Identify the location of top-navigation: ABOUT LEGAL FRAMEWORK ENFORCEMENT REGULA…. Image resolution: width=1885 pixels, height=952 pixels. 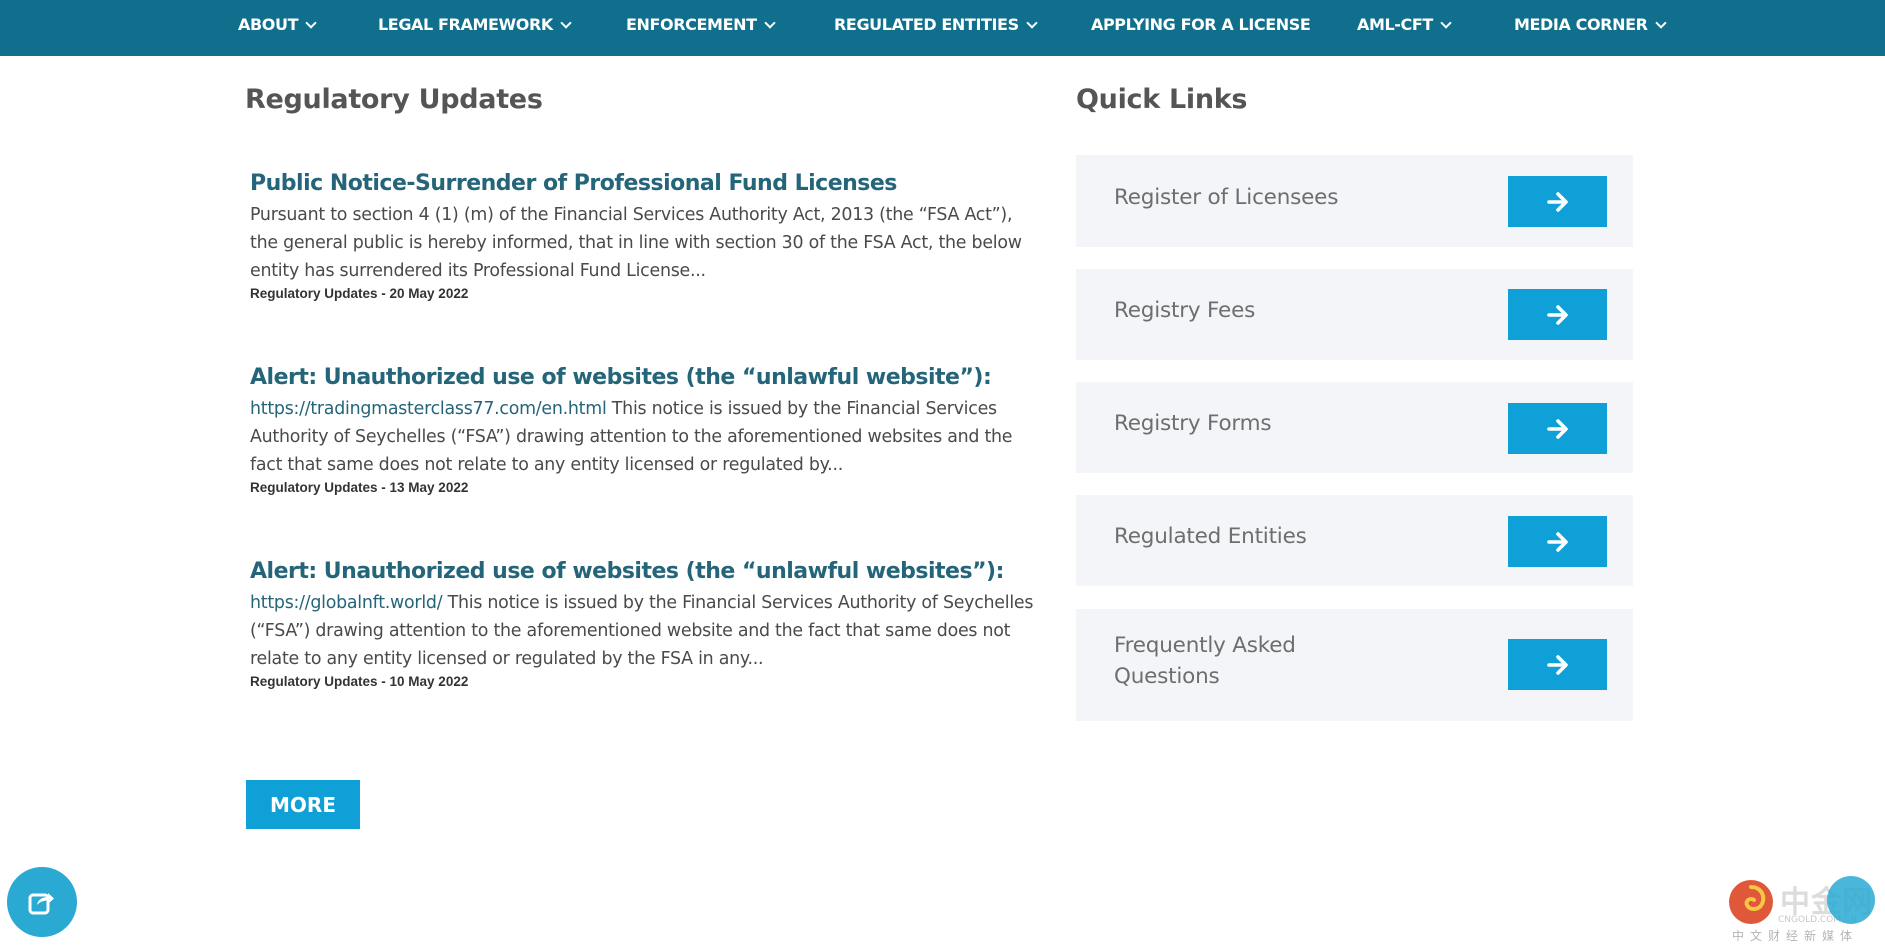
(942, 28).